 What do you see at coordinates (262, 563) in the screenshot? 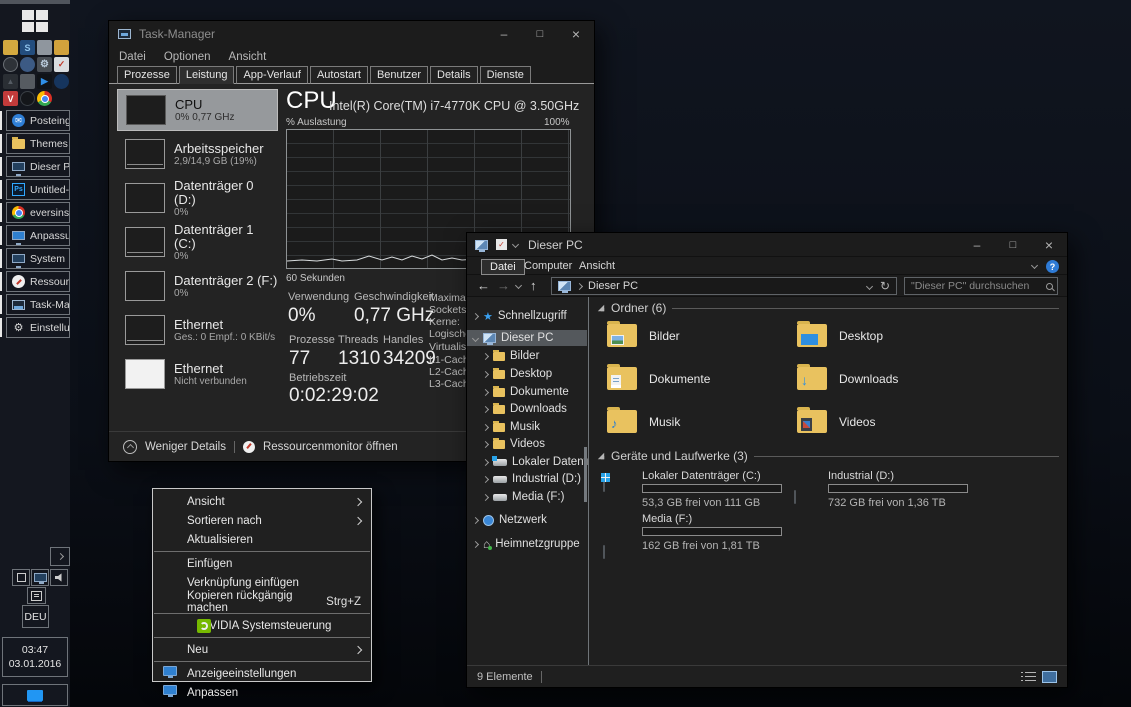
I see `menu-item-einfuegen: Einfügen` at bounding box center [262, 563].